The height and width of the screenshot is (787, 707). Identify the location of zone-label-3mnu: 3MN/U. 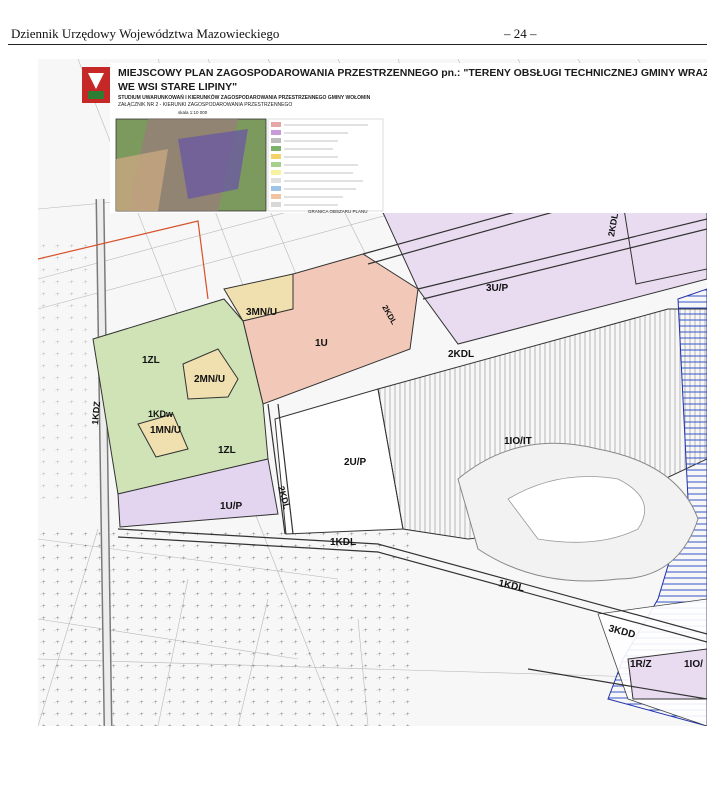
(261, 312).